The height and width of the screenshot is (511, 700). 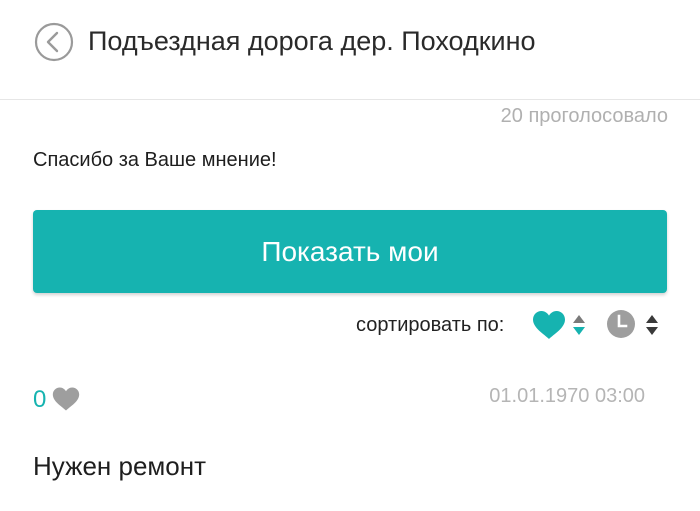 I want to click on show-mine-button: Показать мои, so click(x=350, y=251).